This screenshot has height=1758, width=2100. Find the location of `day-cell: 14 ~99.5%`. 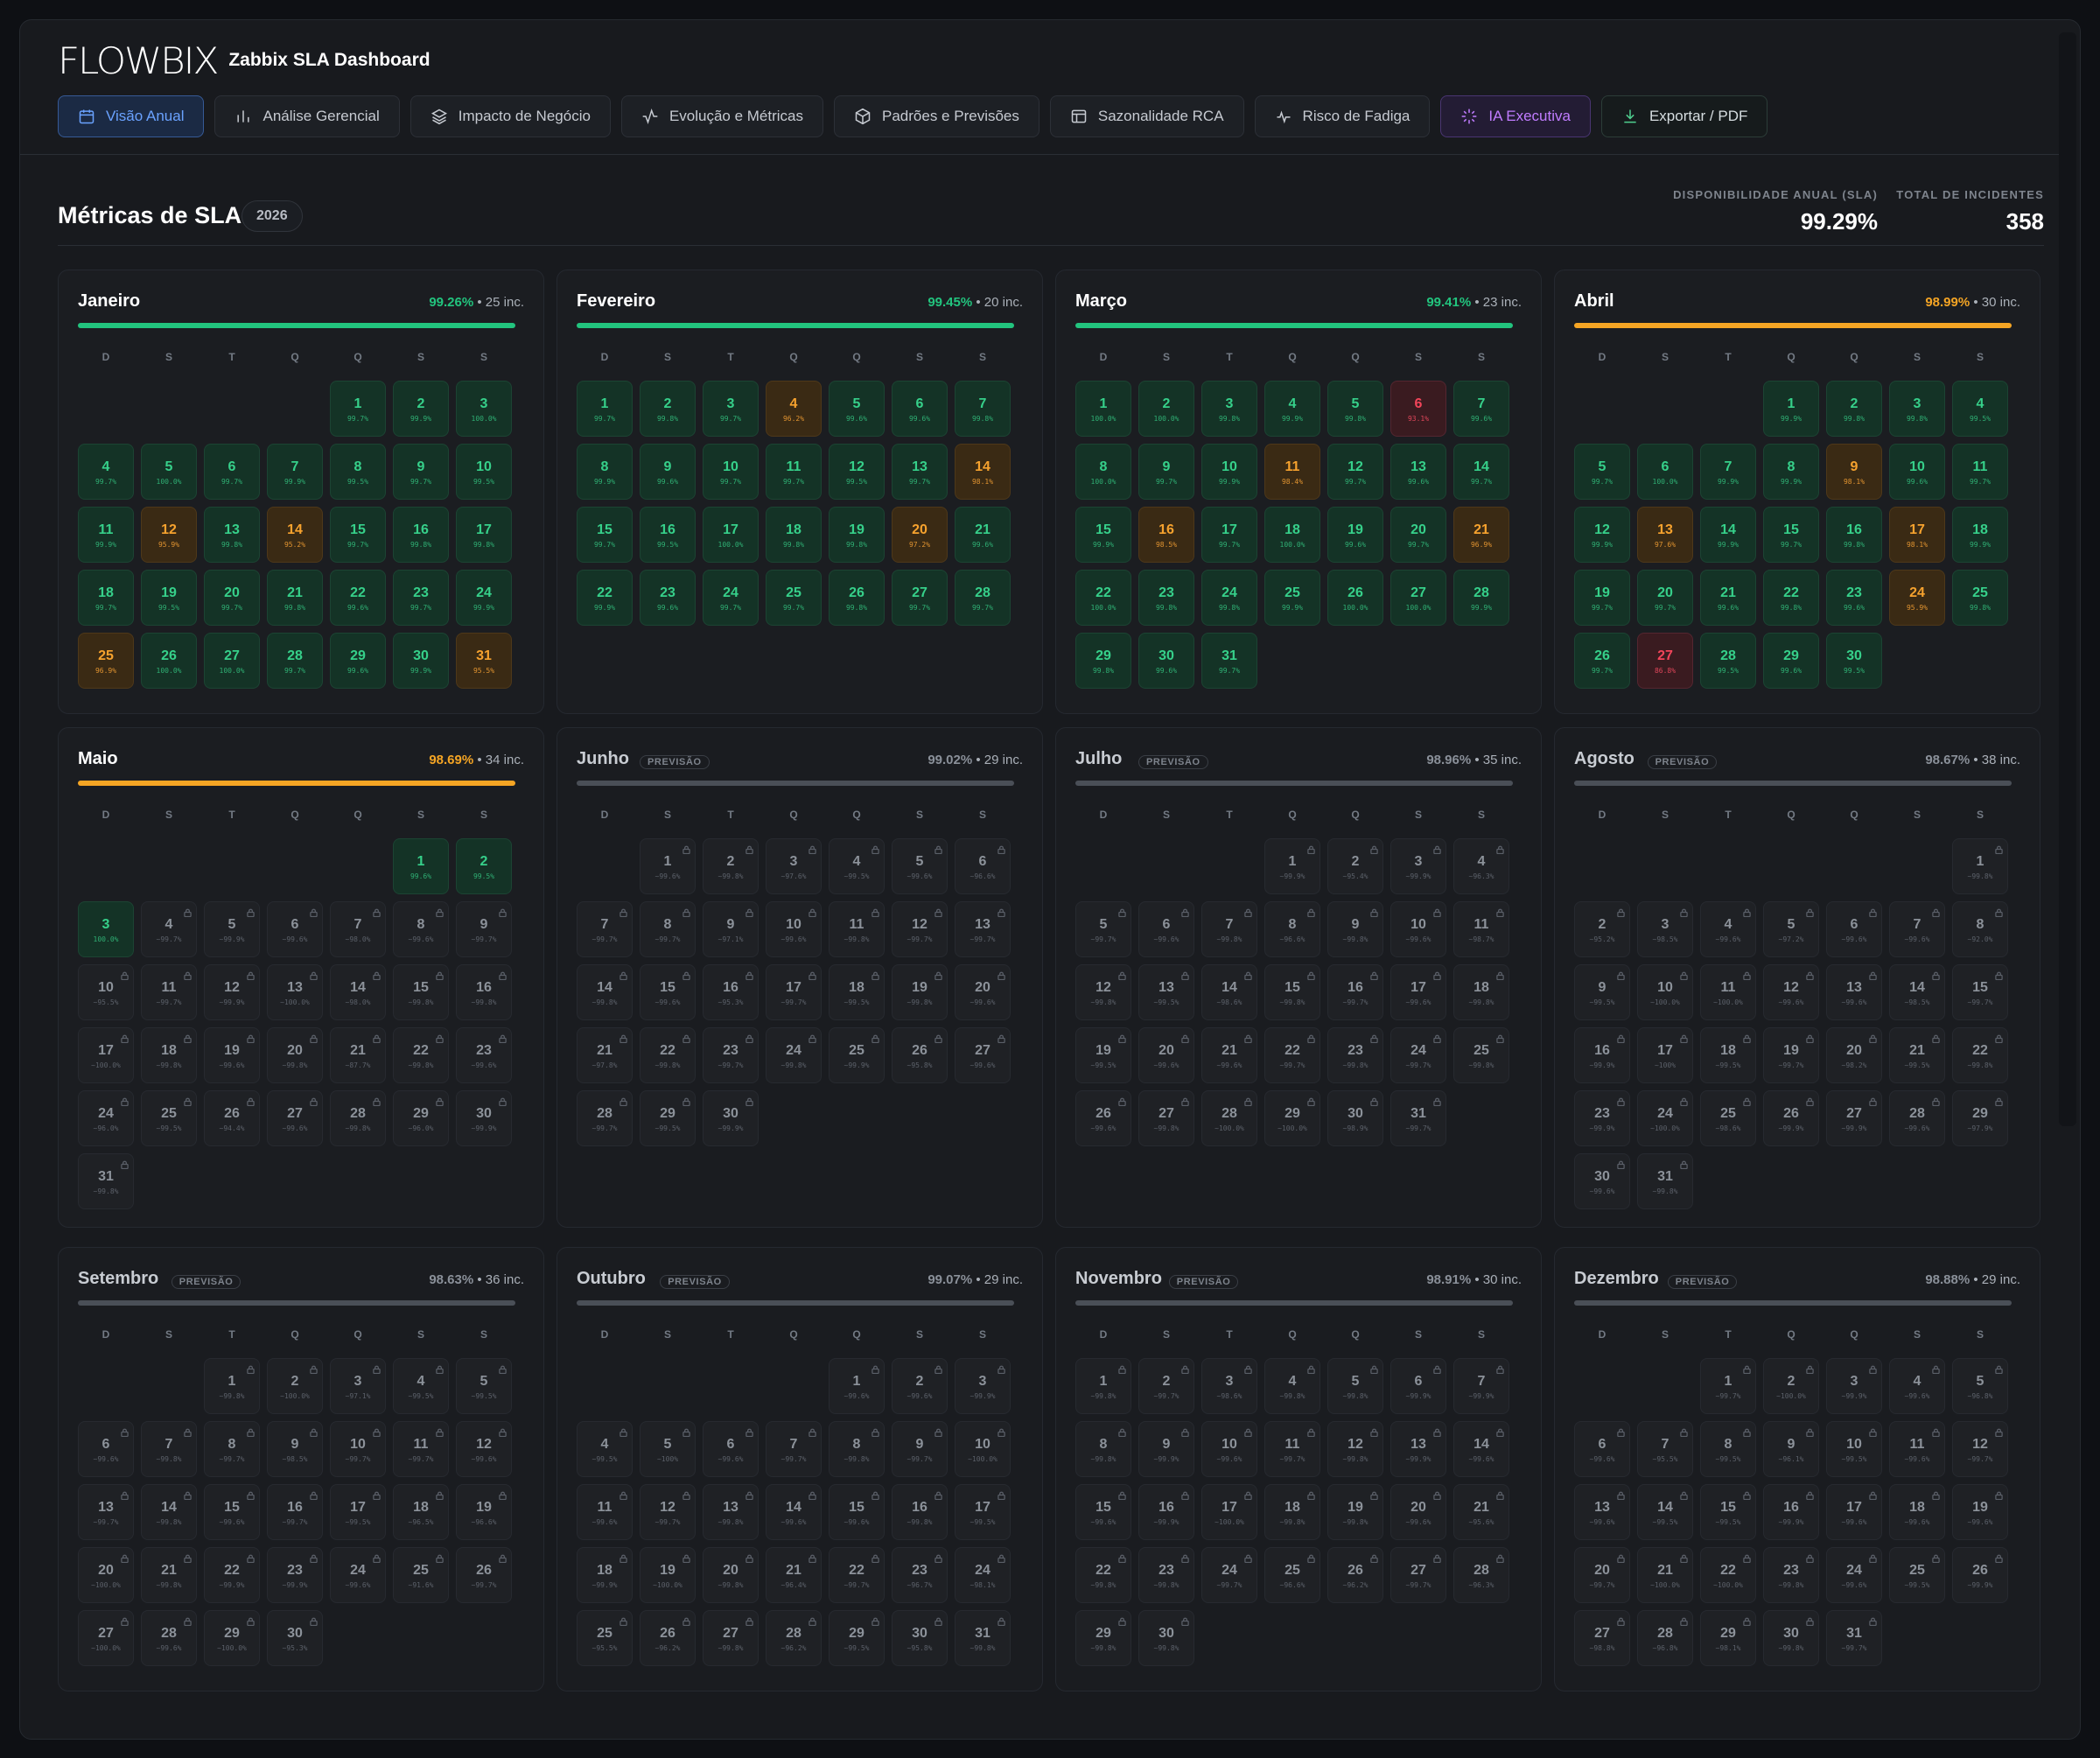

day-cell: 14 ~99.5% is located at coordinates (1665, 1512).